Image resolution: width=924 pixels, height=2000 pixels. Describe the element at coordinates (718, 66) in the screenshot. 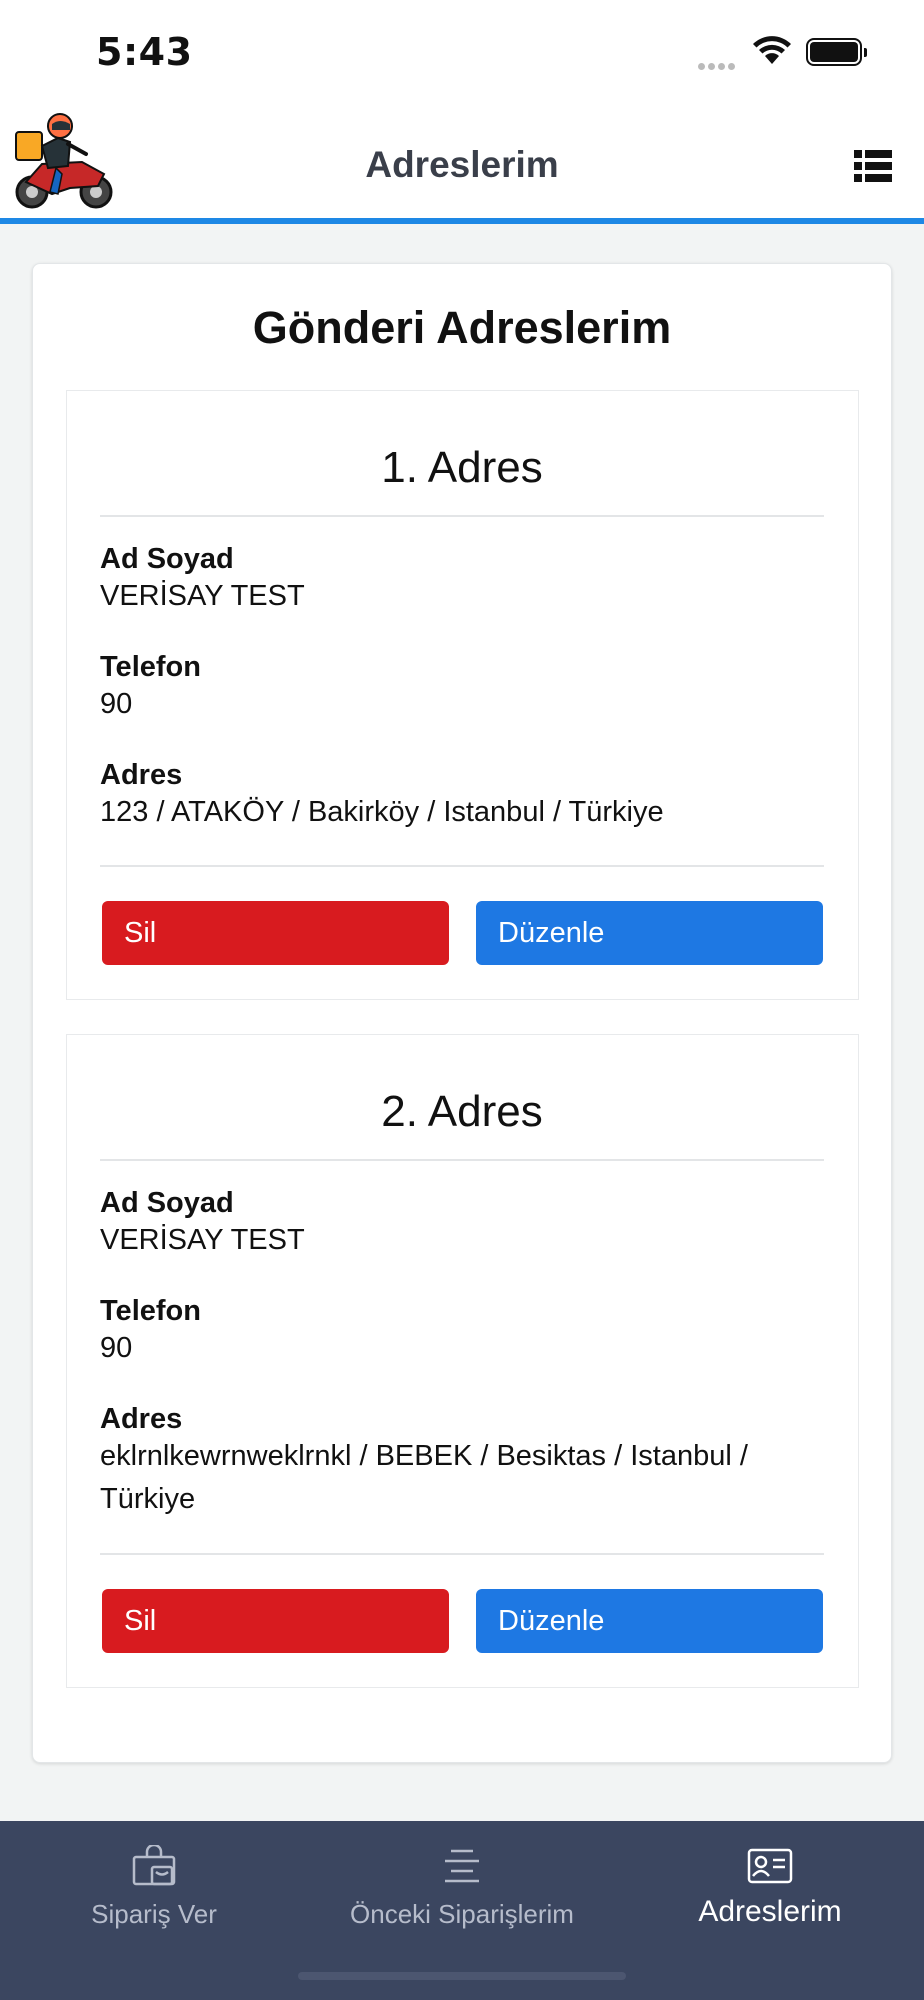

I see `cellular-signal-icon` at that location.